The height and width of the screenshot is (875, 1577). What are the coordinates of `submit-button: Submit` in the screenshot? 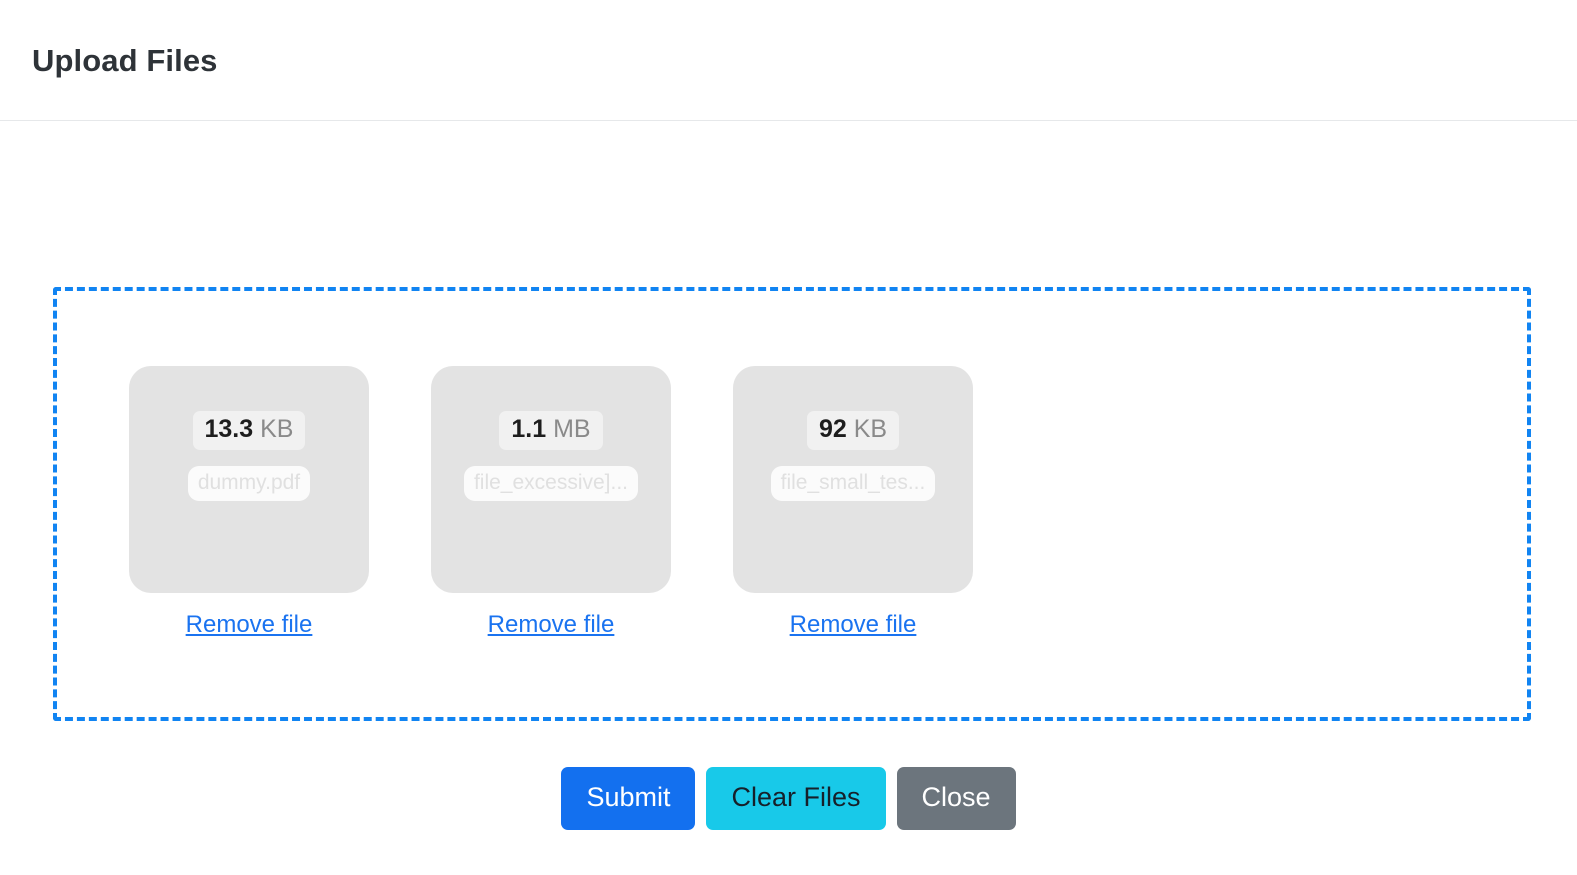 It's located at (628, 798).